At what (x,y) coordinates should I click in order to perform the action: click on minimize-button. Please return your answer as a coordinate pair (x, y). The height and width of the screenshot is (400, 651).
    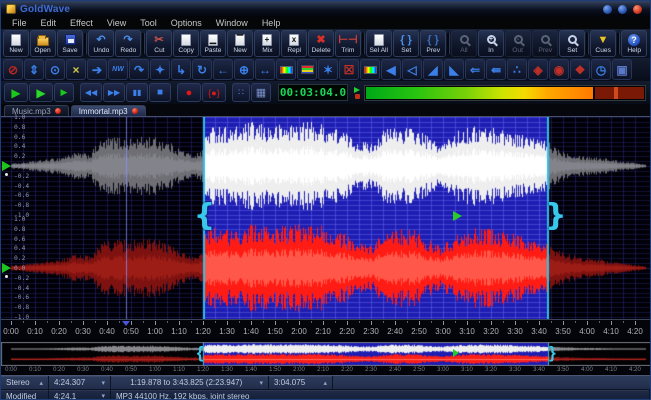
    Looking at the image, I should click on (607, 9).